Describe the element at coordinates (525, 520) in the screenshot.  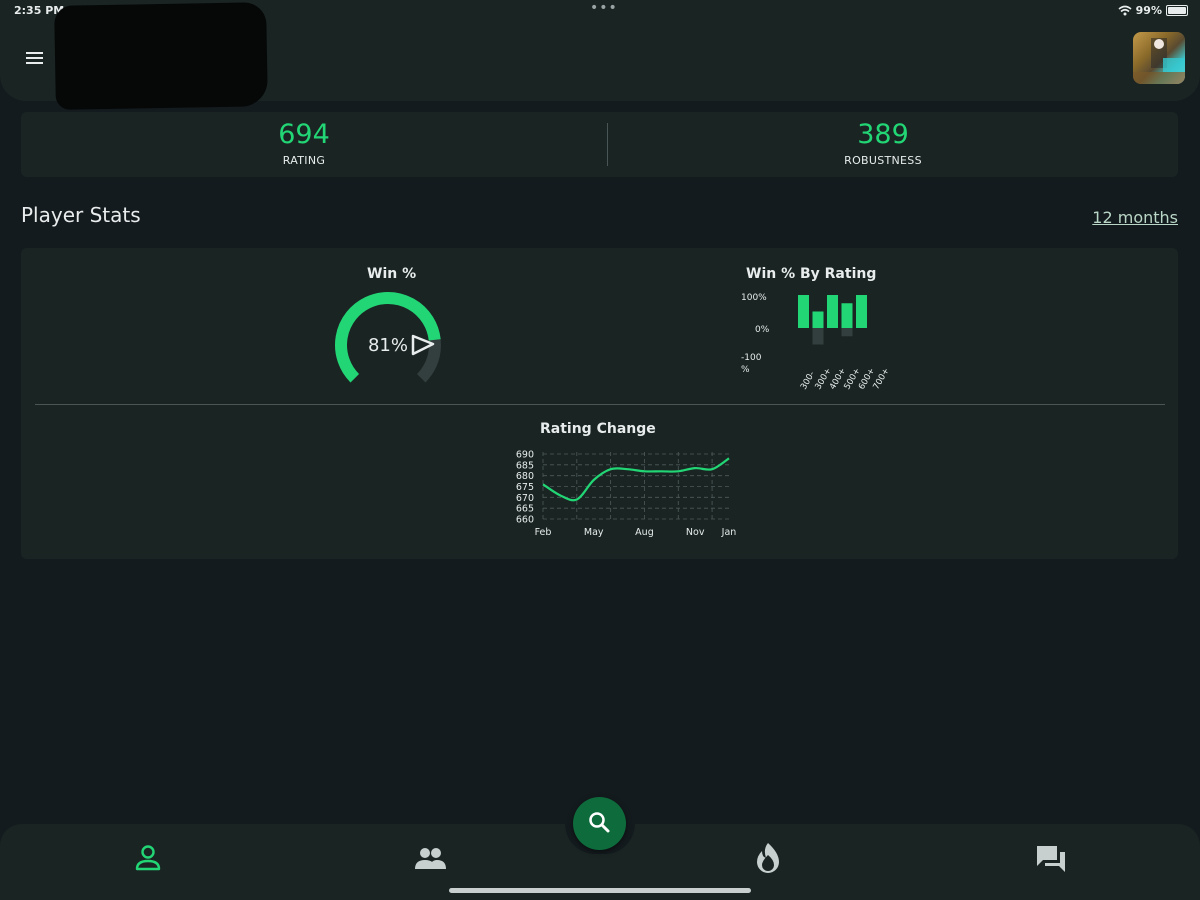
I see `y-tick-label: 660` at that location.